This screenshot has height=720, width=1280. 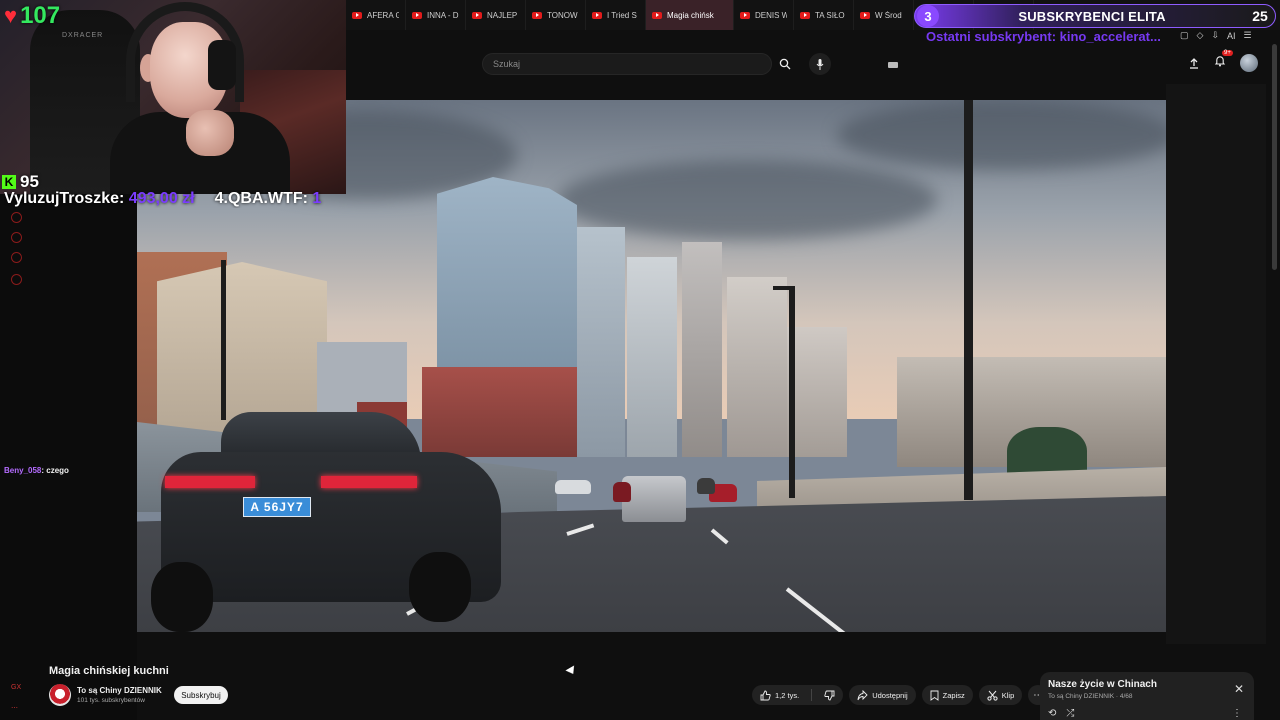 I want to click on dislike-button, so click(x=829, y=695).